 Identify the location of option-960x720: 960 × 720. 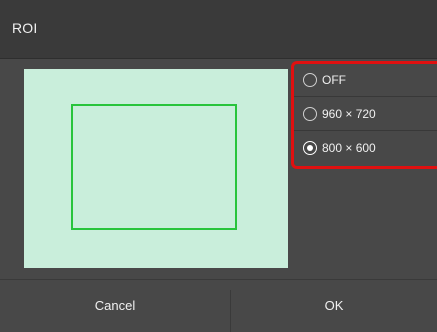
(365, 114).